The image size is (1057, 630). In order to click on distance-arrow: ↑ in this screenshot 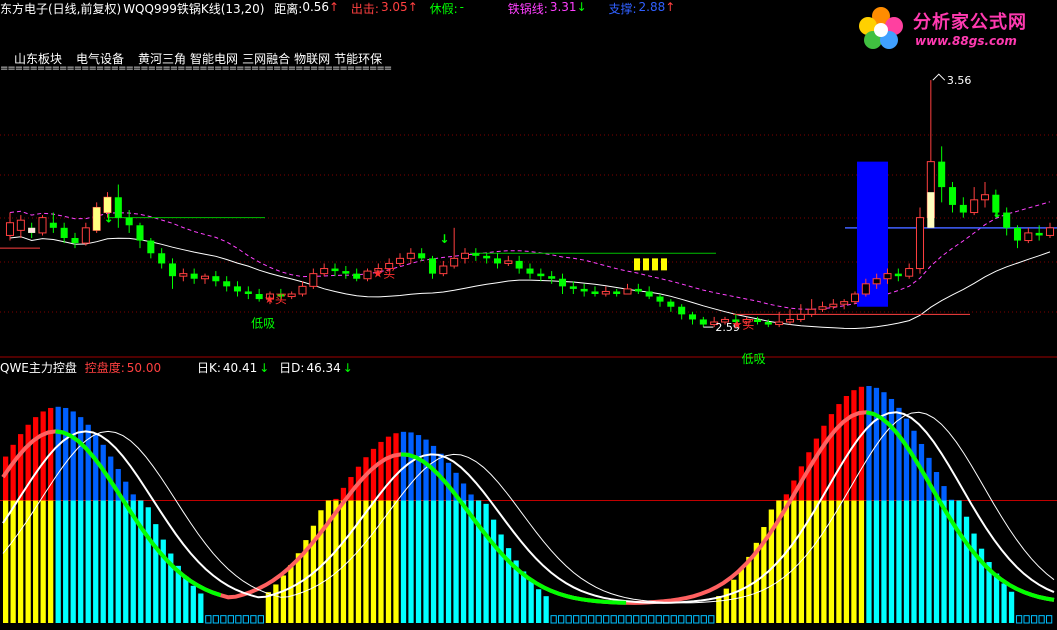, I will do `click(334, 7)`.